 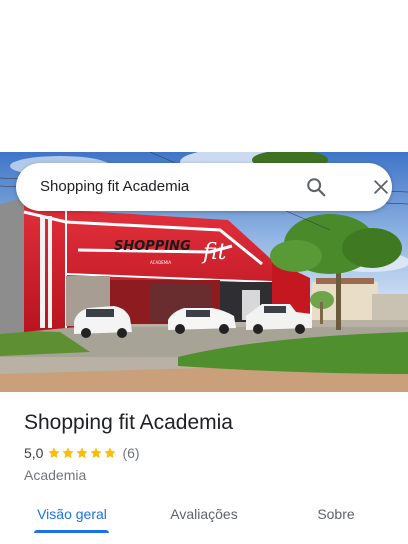 I want to click on search-icon, so click(x=316, y=187).